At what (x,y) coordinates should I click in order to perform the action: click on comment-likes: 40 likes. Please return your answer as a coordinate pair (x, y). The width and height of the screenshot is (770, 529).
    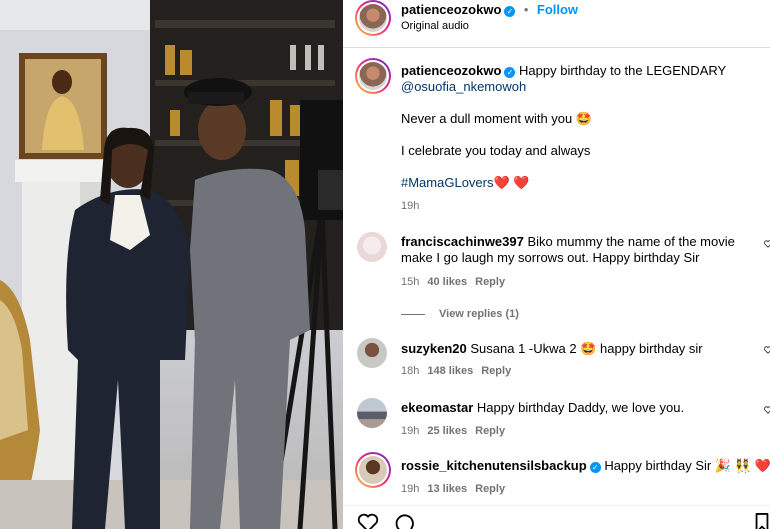
    Looking at the image, I should click on (447, 282).